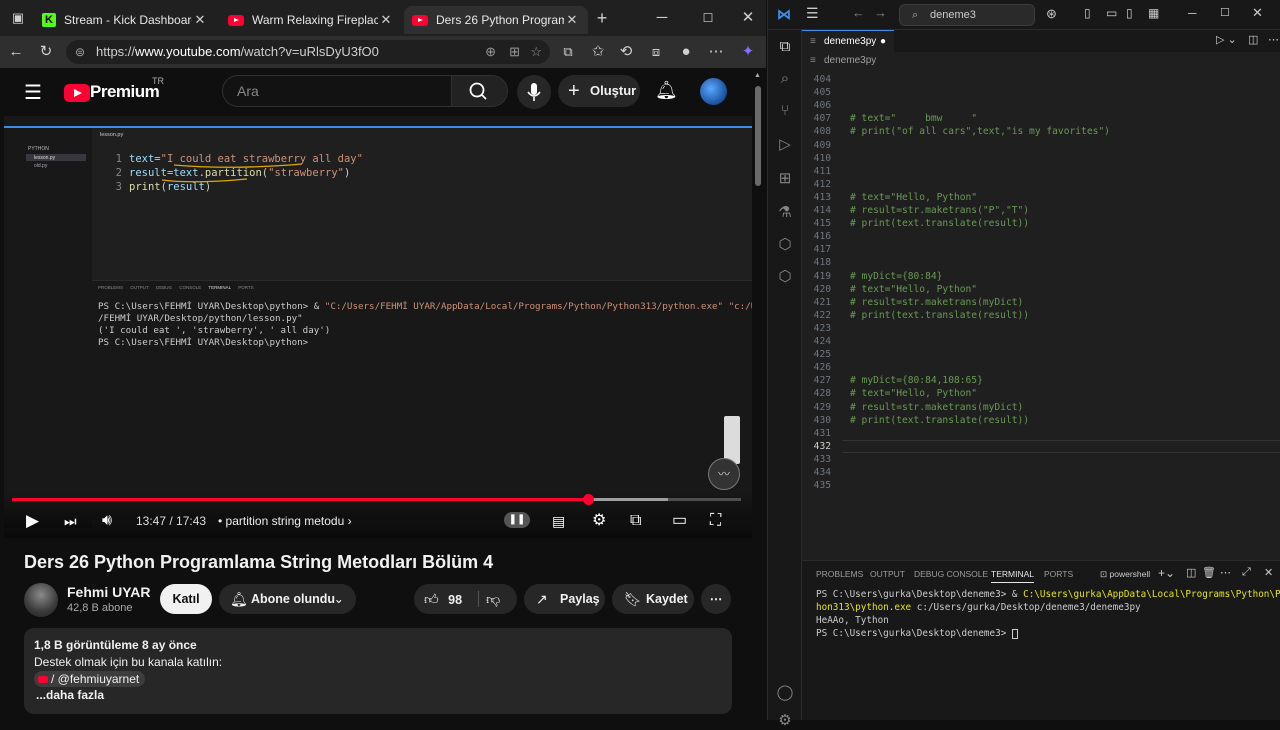 Image resolution: width=1280 pixels, height=730 pixels. I want to click on channel-handle-link: / @fehmiuyarnet, so click(90, 679).